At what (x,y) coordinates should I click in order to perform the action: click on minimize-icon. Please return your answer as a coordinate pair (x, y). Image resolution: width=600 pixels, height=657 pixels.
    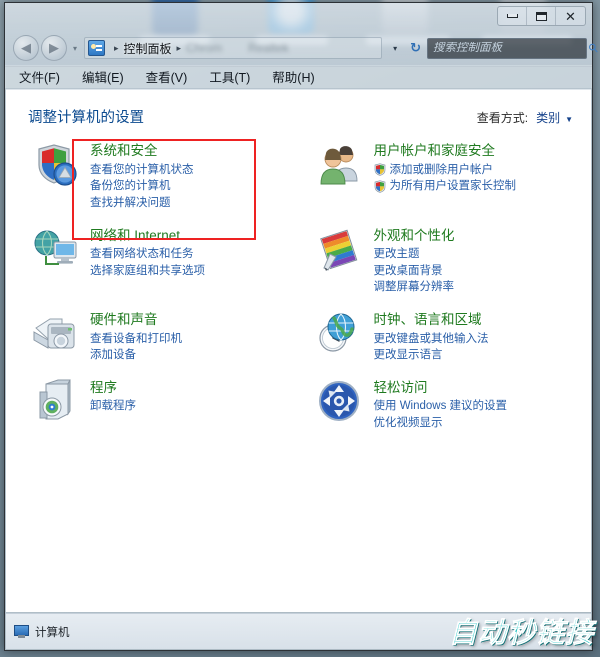
    Looking at the image, I should click on (512, 16).